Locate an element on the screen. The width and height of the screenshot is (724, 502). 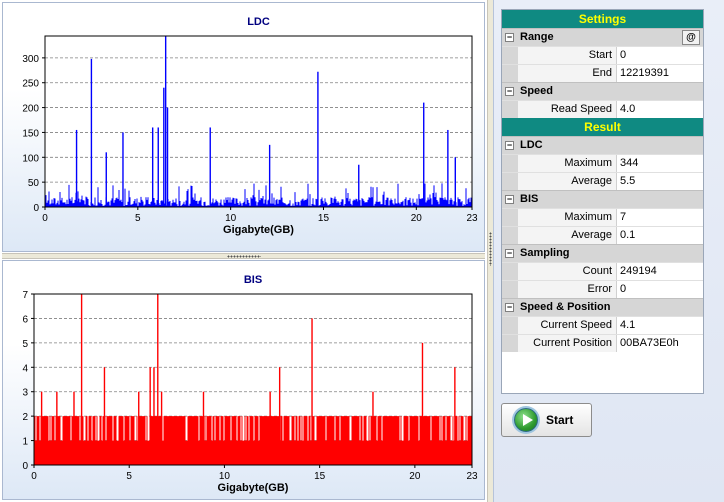
ldc-avg-label: Average is located at coordinates (567, 181).